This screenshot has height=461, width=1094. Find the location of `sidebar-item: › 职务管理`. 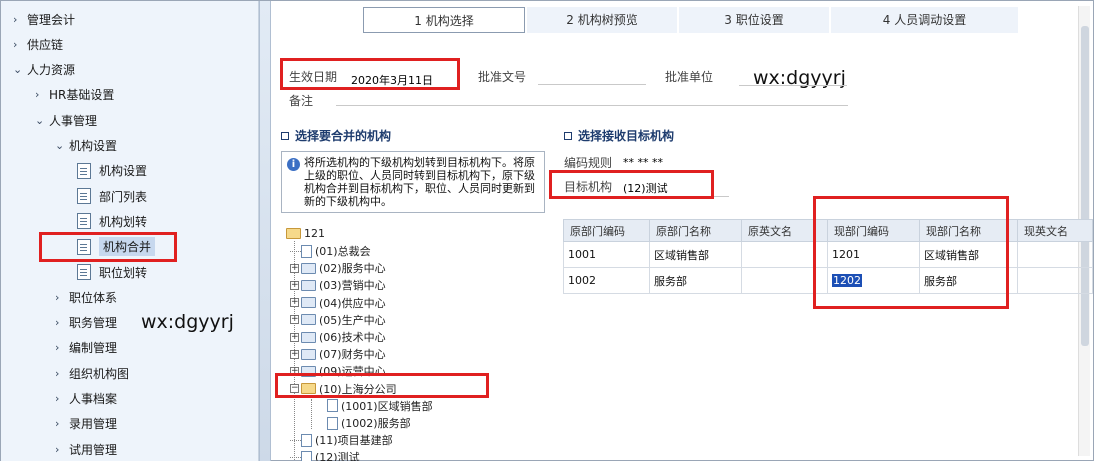

sidebar-item: › 职务管理 is located at coordinates (86, 323).